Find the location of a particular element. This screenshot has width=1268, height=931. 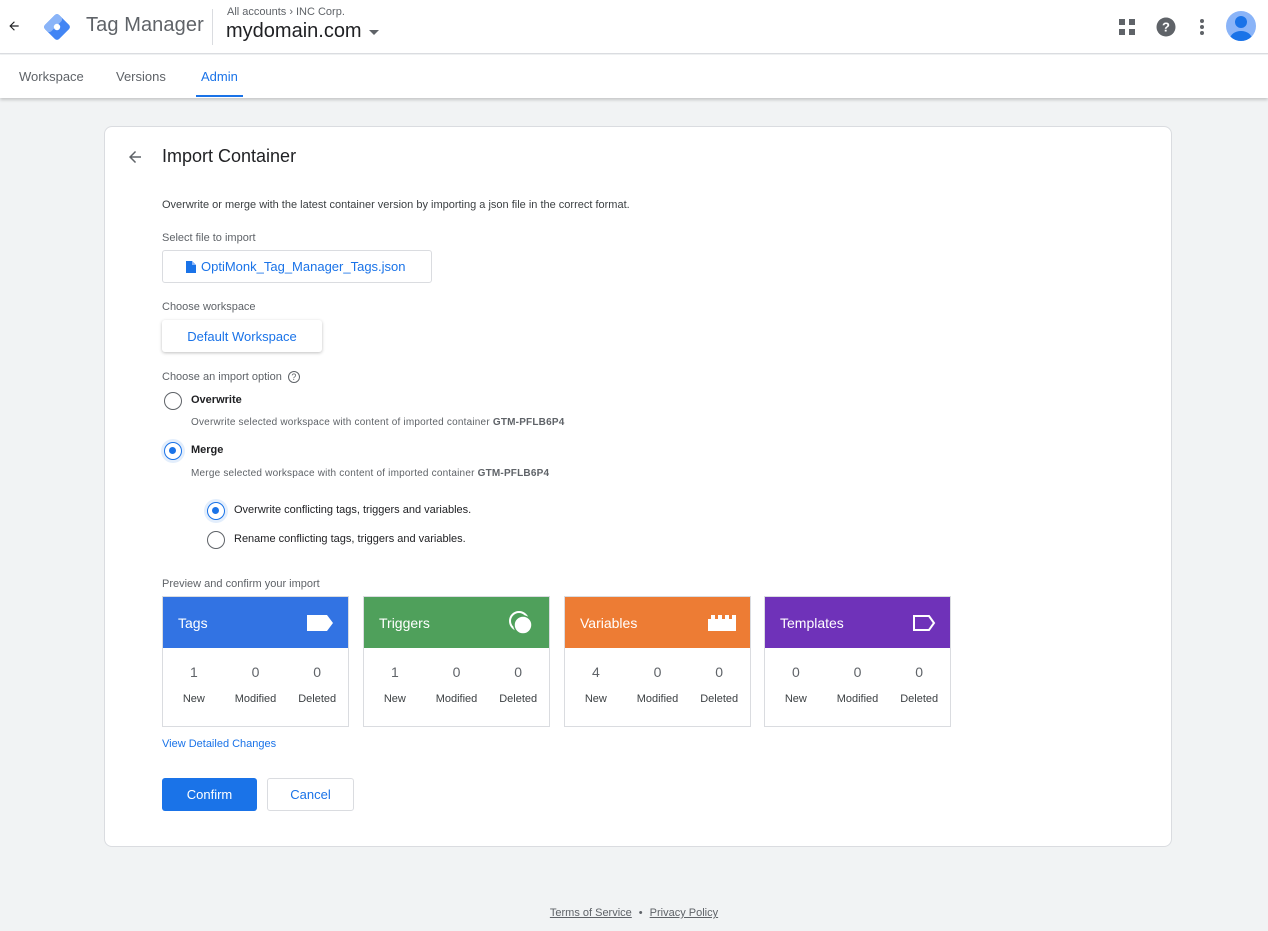

merge-container-id: GTM-PFLB6P4 is located at coordinates (513, 473).